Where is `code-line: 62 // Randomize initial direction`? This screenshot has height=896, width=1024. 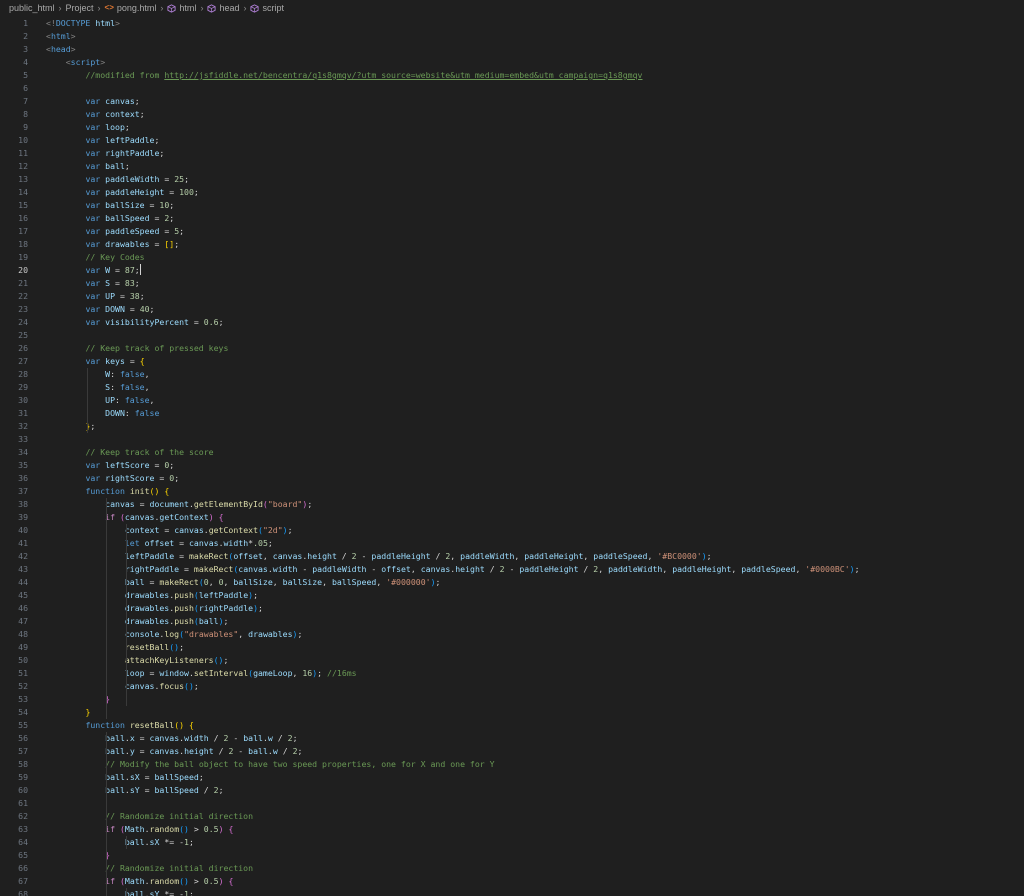
code-line: 62 // Randomize initial direction is located at coordinates (512, 816).